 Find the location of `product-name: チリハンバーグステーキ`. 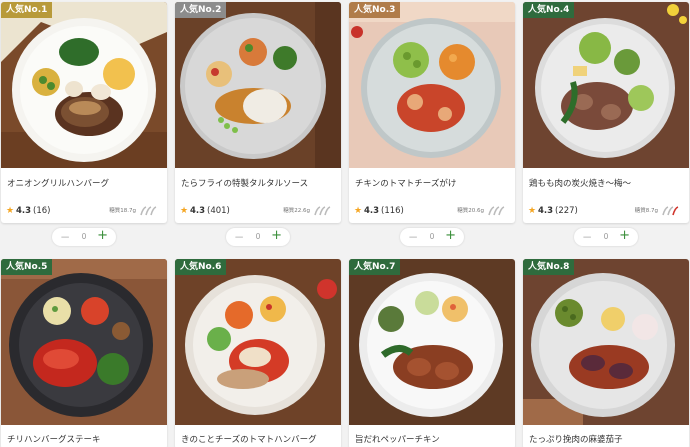

product-name: チリハンバーグステーキ is located at coordinates (54, 439).